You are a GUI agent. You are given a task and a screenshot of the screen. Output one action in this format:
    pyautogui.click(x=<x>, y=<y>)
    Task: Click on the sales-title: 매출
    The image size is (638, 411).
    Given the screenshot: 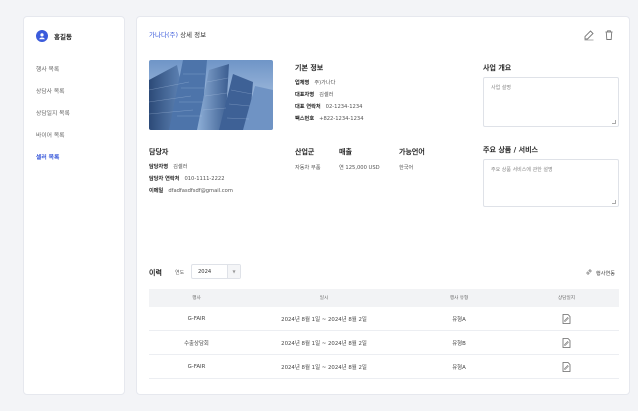 What is the action you would take?
    pyautogui.click(x=345, y=152)
    